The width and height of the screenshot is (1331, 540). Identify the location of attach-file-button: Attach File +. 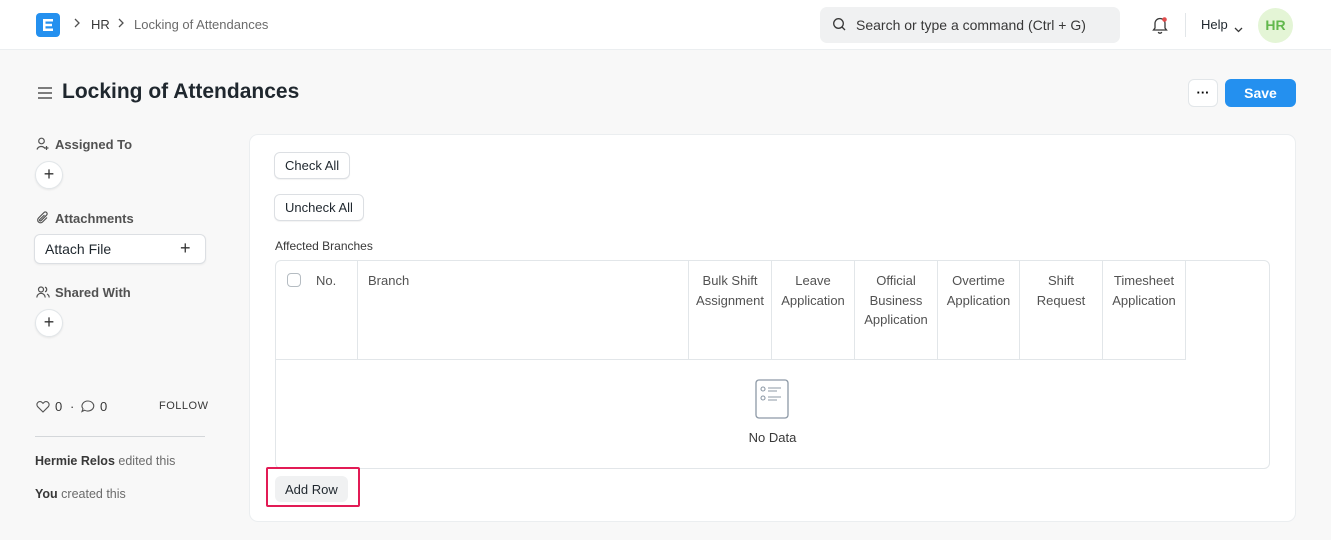
(120, 249).